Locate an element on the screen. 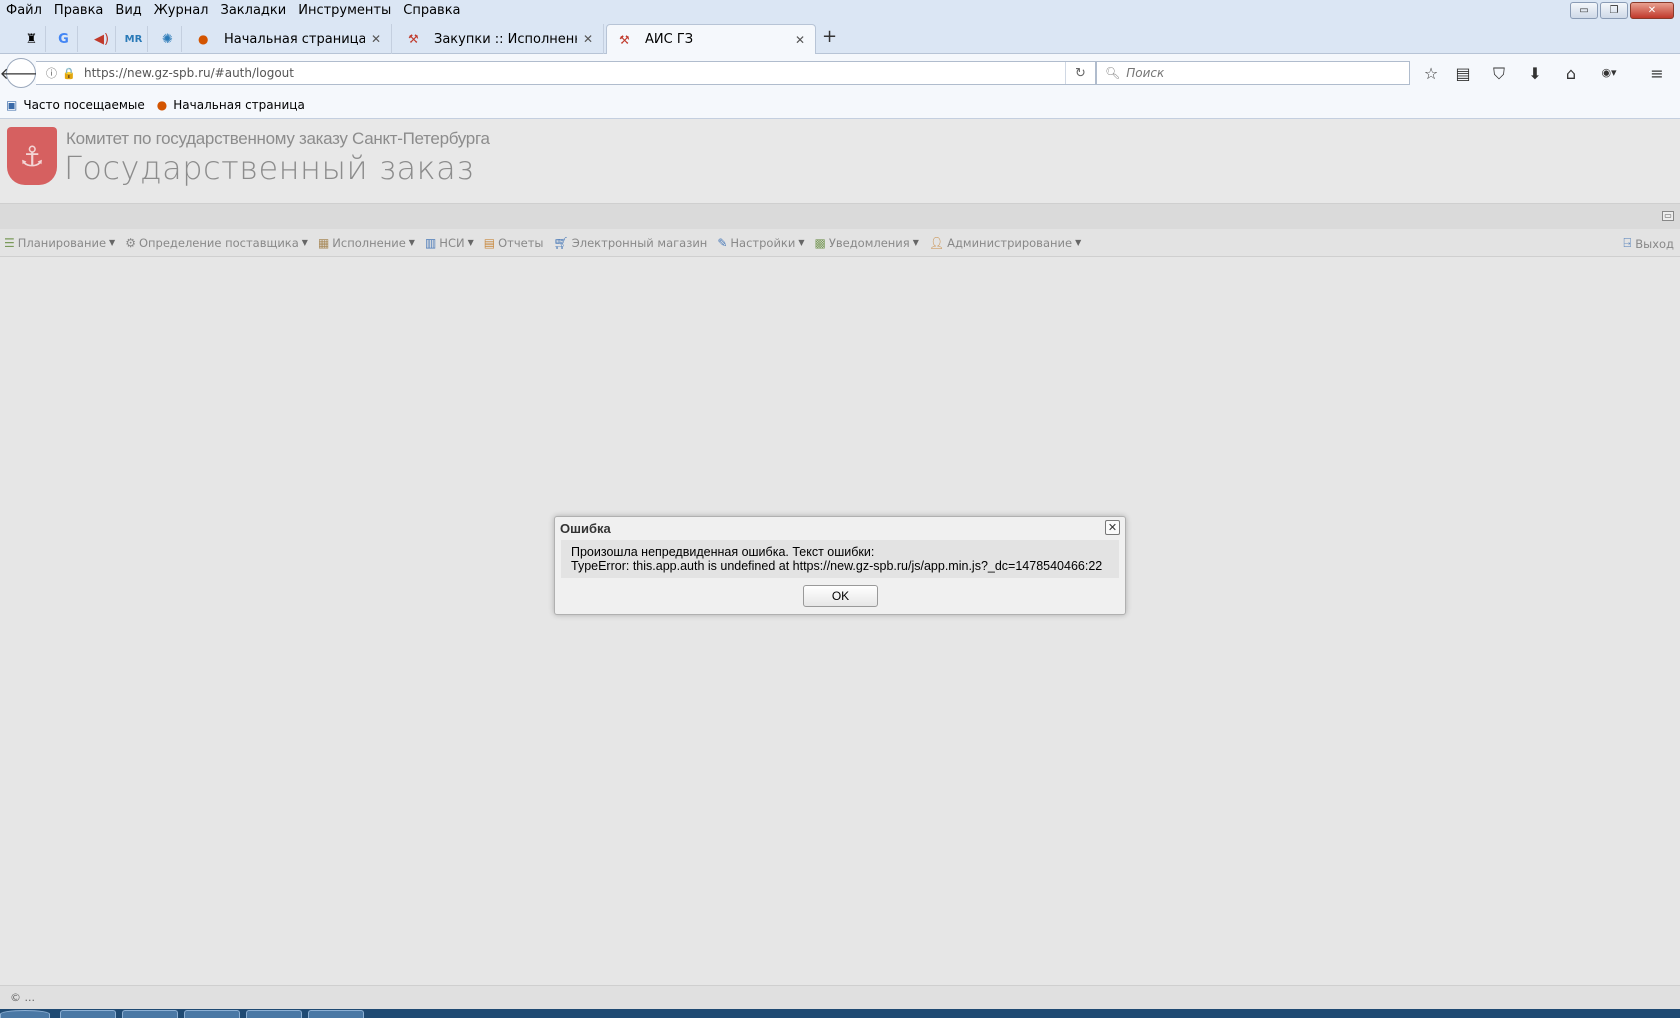 Image resolution: width=1680 pixels, height=1018 pixels. spb-emblem-icon: ⚓ is located at coordinates (32, 156).